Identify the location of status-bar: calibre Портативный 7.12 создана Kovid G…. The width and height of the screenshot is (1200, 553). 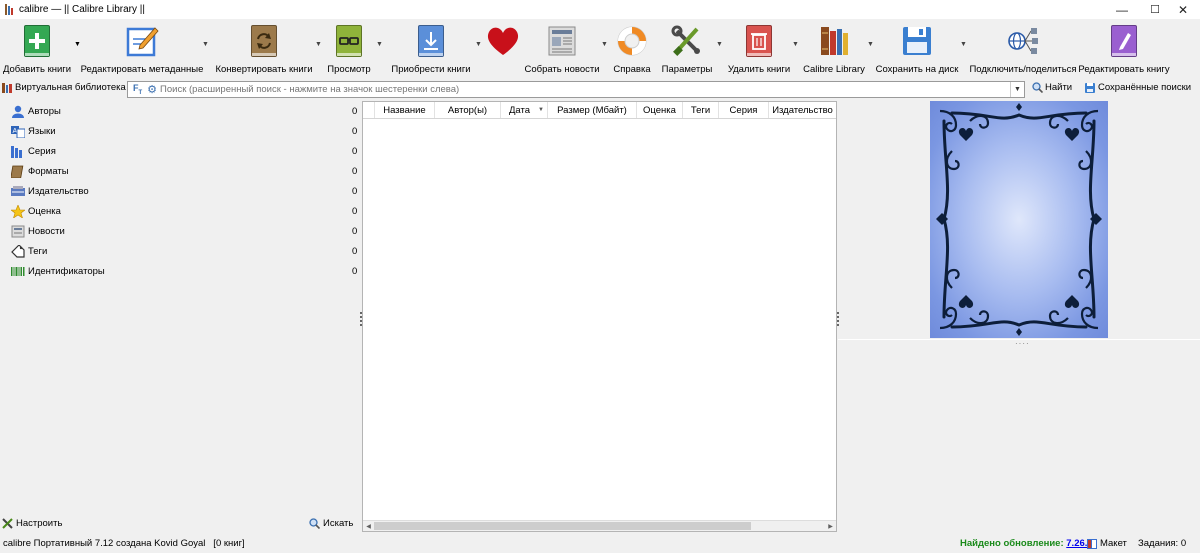
(600, 544).